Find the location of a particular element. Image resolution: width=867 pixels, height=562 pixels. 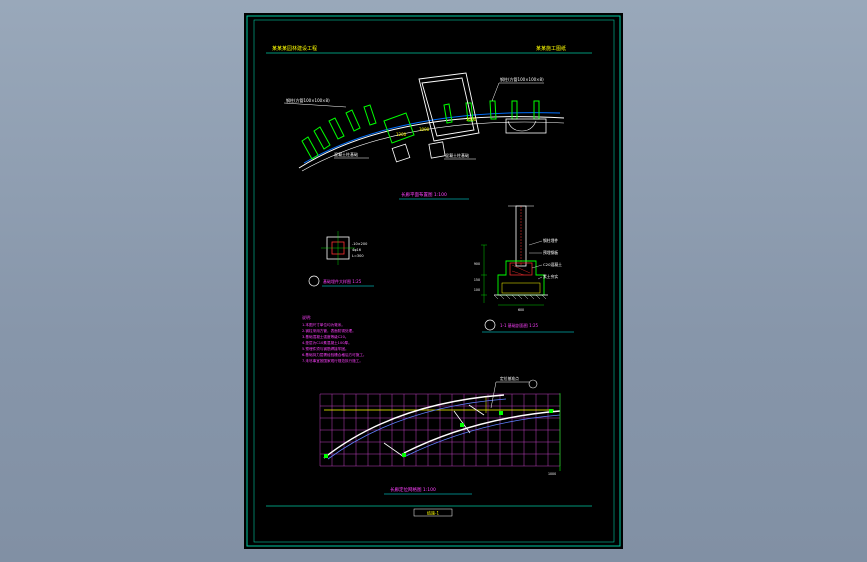

plan-title: 长廊平面布置图 1:100 is located at coordinates (424, 194).